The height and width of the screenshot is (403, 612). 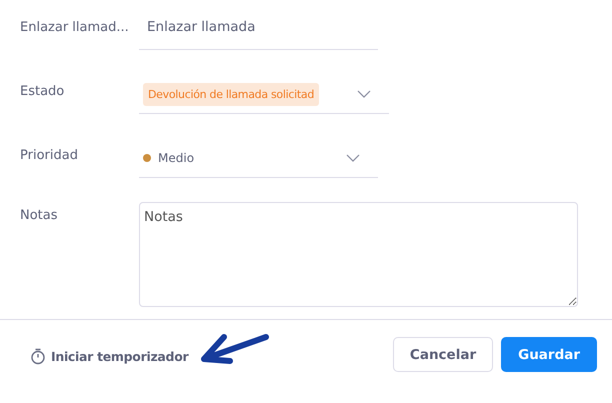 What do you see at coordinates (258, 158) in the screenshot?
I see `priority-select: Medio` at bounding box center [258, 158].